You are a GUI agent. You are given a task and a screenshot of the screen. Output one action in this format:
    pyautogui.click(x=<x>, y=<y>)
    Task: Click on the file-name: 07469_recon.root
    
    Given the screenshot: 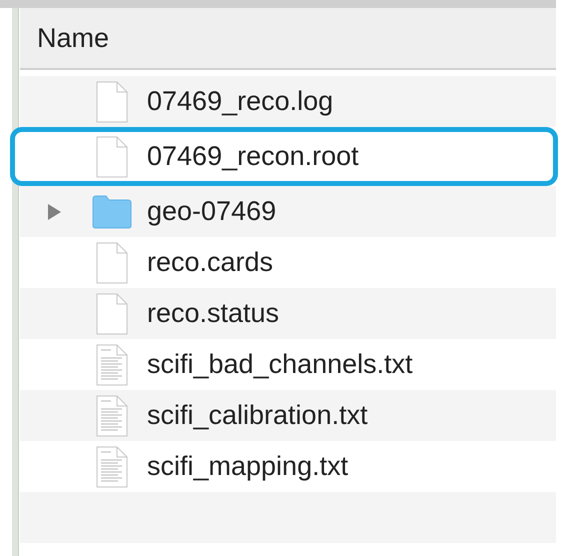 What is the action you would take?
    pyautogui.click(x=253, y=157)
    